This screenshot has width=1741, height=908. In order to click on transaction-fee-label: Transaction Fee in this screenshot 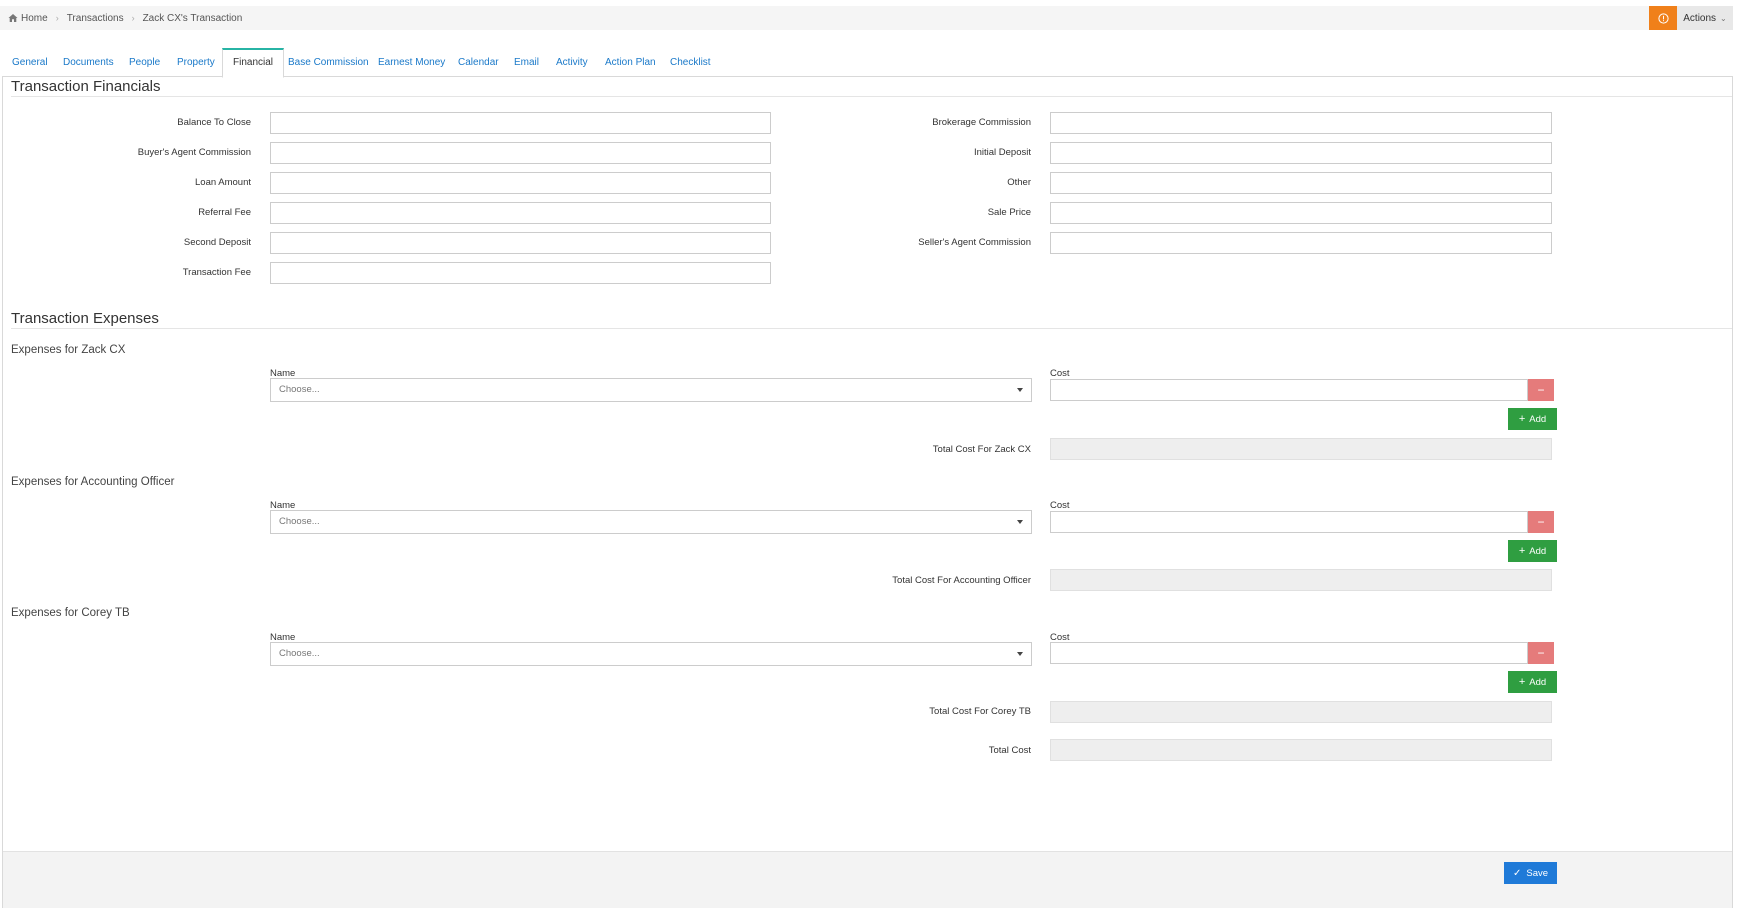, I will do `click(216, 272)`.